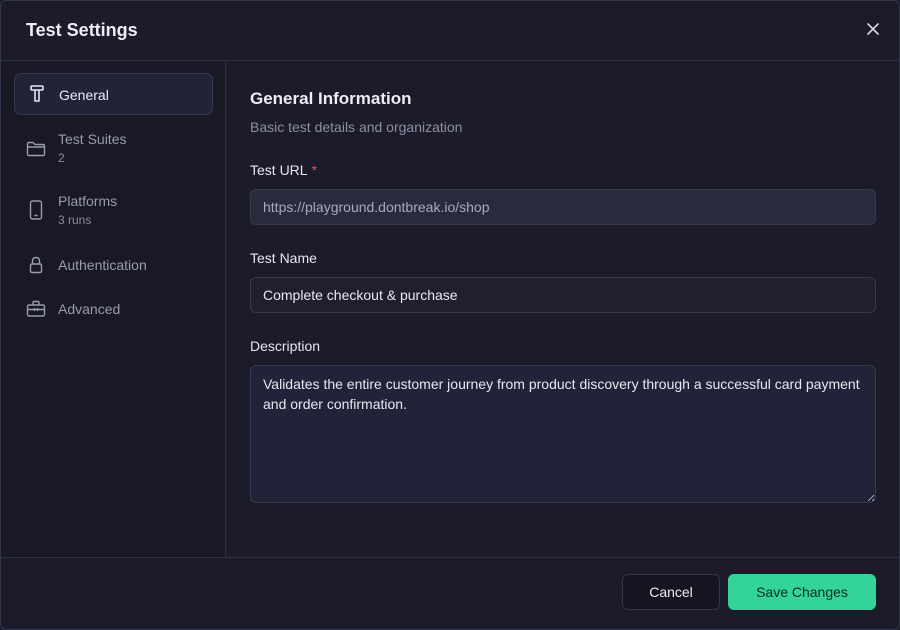  Describe the element at coordinates (279, 170) in the screenshot. I see `test-url-label-text: Test URL` at that location.